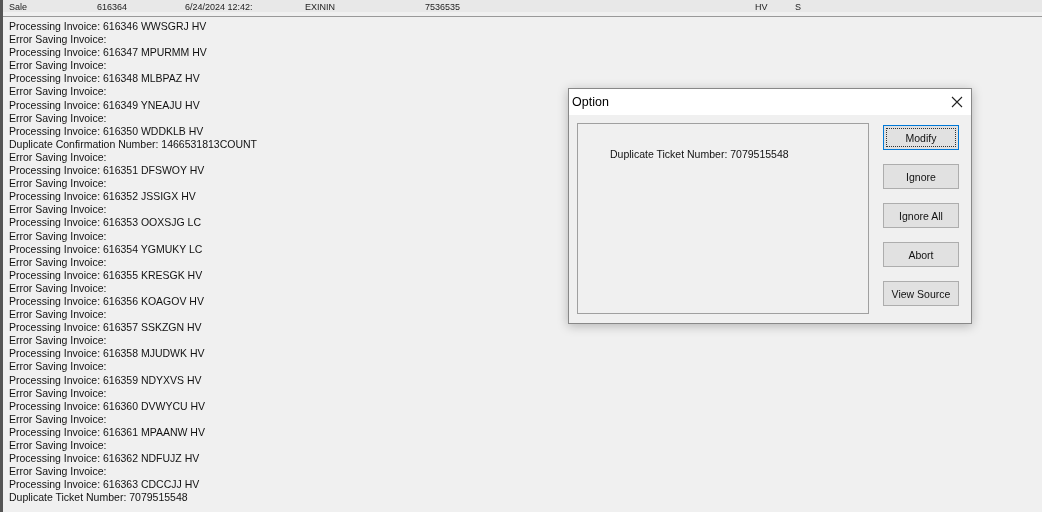 The height and width of the screenshot is (512, 1042). Describe the element at coordinates (98, 498) in the screenshot. I see `log-line: Duplicate Ticket Number: 7079515548` at that location.